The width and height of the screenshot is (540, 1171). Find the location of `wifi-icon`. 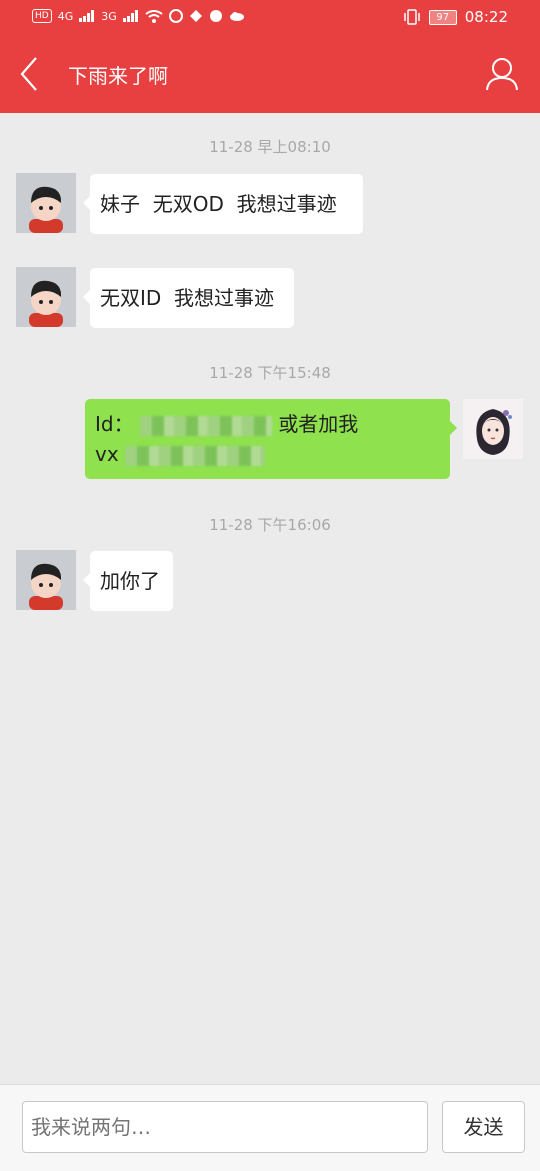

wifi-icon is located at coordinates (154, 16).